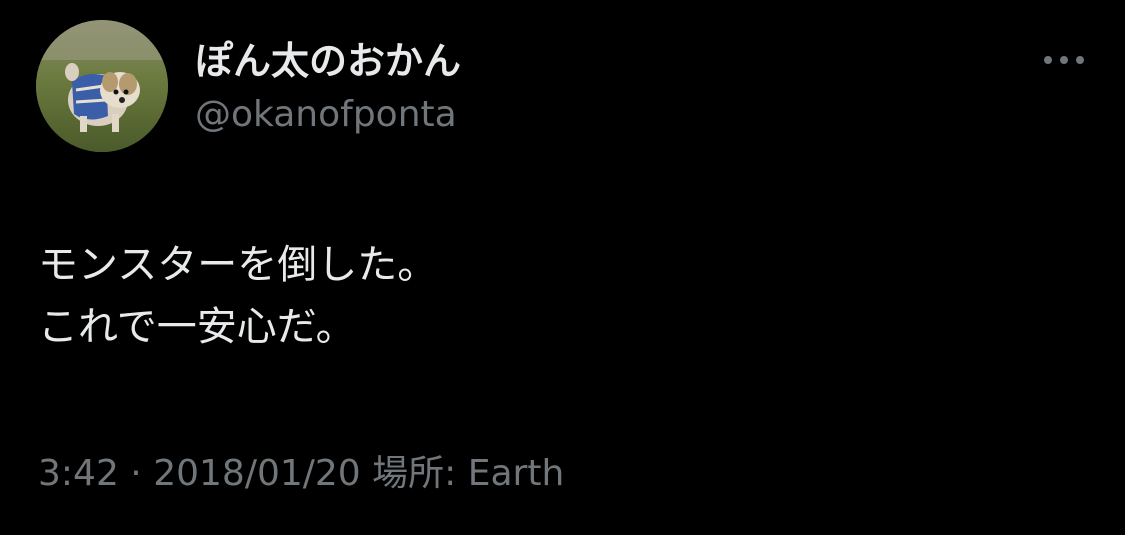 This screenshot has height=535, width=1125. Describe the element at coordinates (238, 265) in the screenshot. I see `tweet-text-line: モンスターを倒した。` at that location.